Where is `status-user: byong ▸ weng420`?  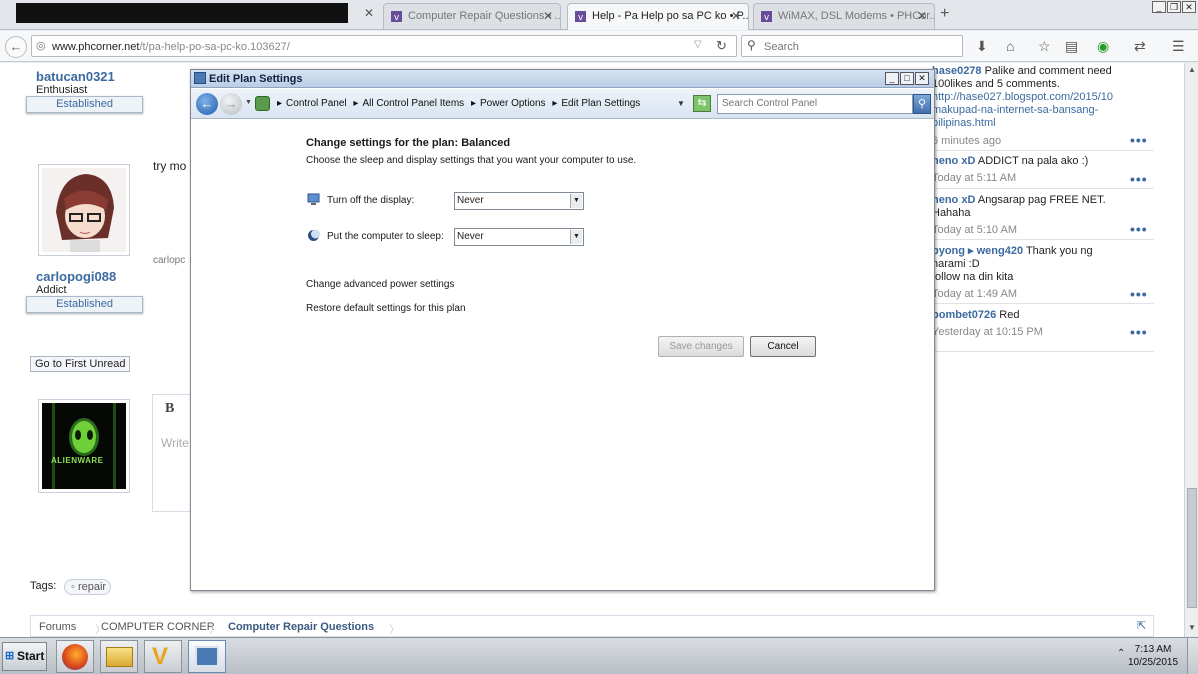
status-user: byong ▸ weng420 is located at coordinates (977, 251).